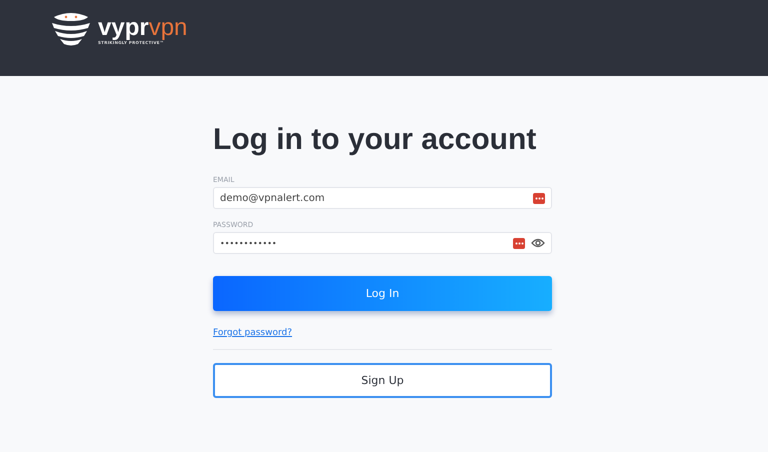 This screenshot has height=452, width=768. I want to click on input-field: ••••••••••••, so click(382, 243).